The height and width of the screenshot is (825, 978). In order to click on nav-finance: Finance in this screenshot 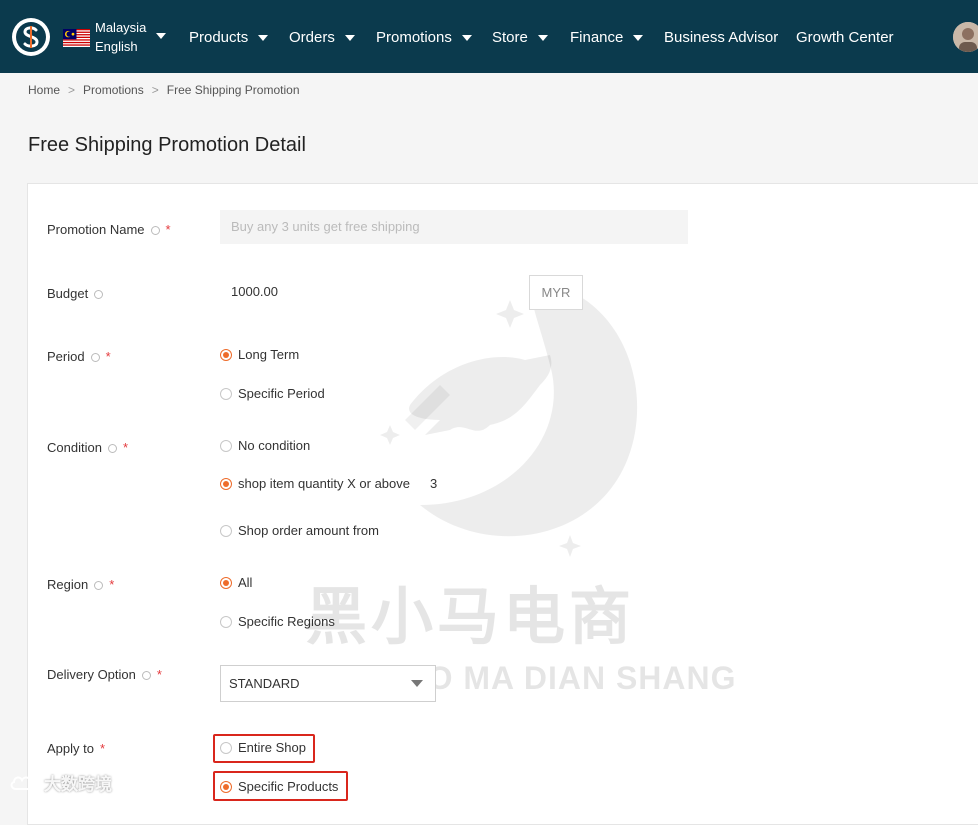, I will do `click(607, 37)`.